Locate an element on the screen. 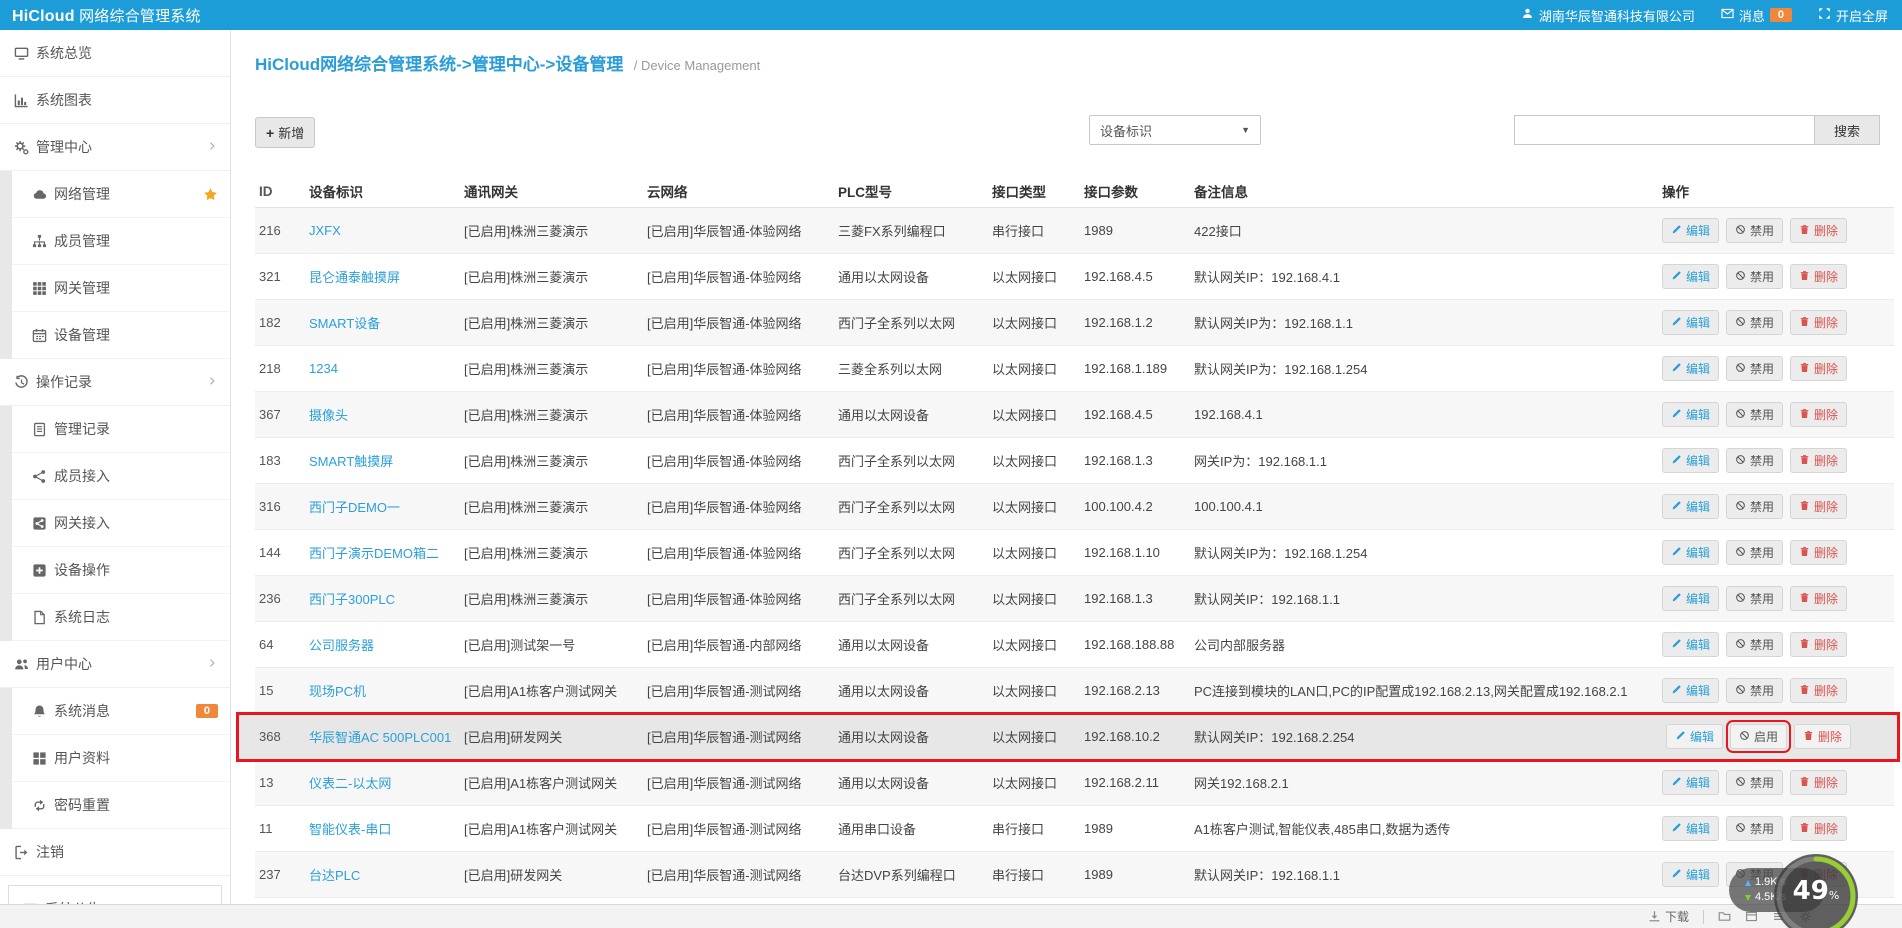 This screenshot has width=1902, height=928. device-name-link: 西门子演示DEMO箱二 is located at coordinates (374, 553).